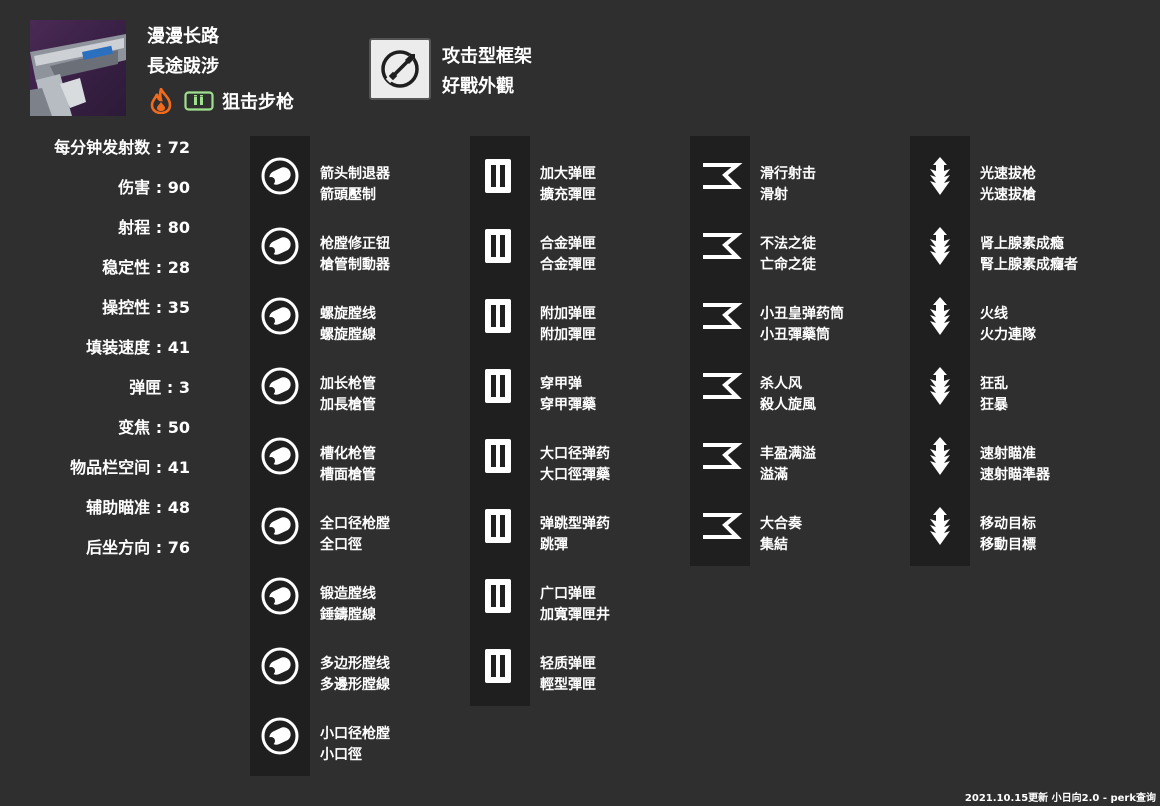  I want to click on overflow-icon, so click(720, 456).